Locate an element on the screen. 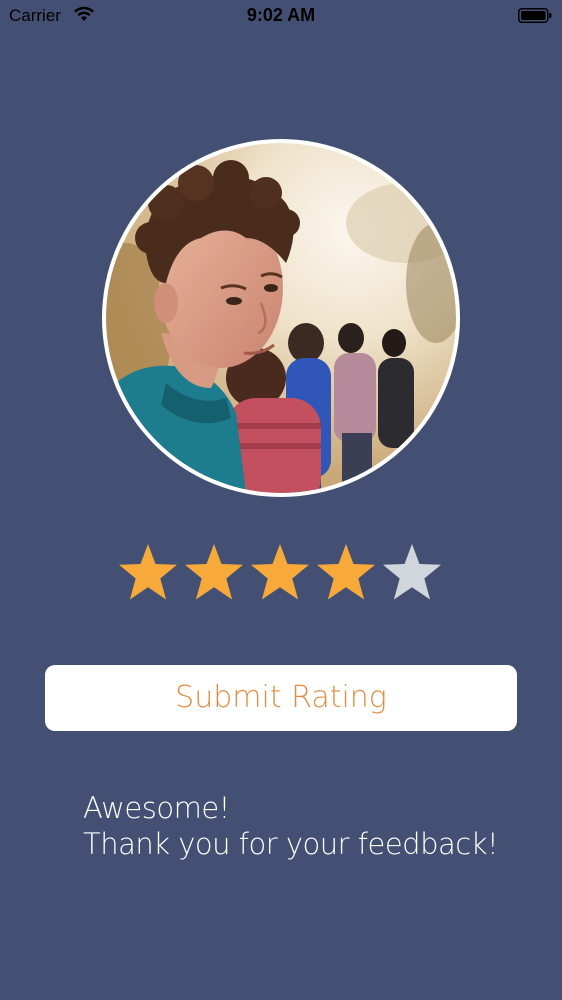 The width and height of the screenshot is (562, 1000). feedback-title: Awesome! is located at coordinates (156, 808).